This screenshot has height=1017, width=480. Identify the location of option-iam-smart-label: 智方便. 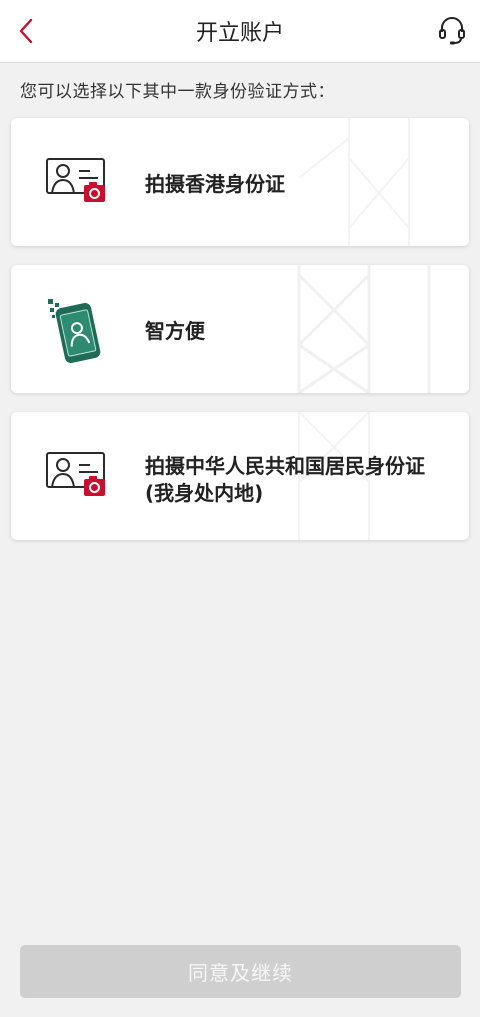
(175, 331).